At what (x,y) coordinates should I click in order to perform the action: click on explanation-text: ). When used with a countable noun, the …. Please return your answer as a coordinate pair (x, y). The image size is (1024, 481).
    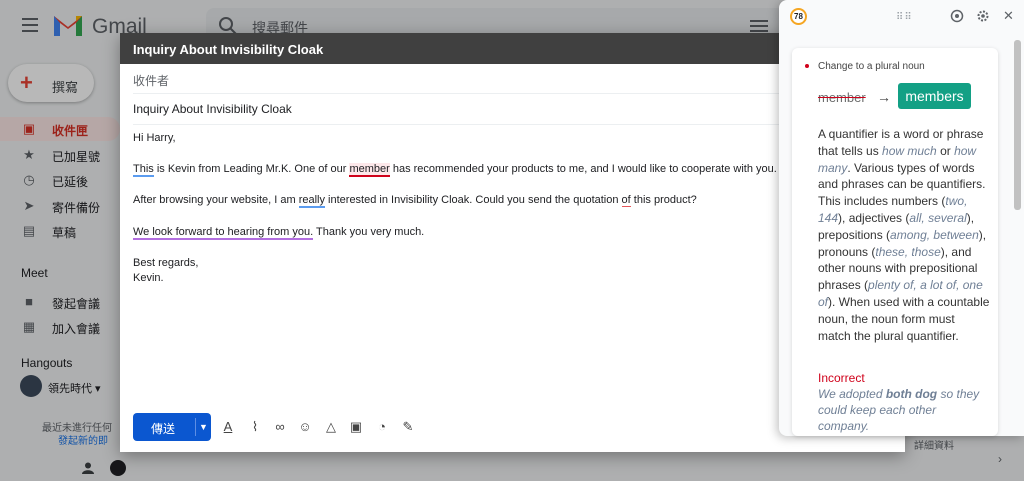
    Looking at the image, I should click on (904, 318).